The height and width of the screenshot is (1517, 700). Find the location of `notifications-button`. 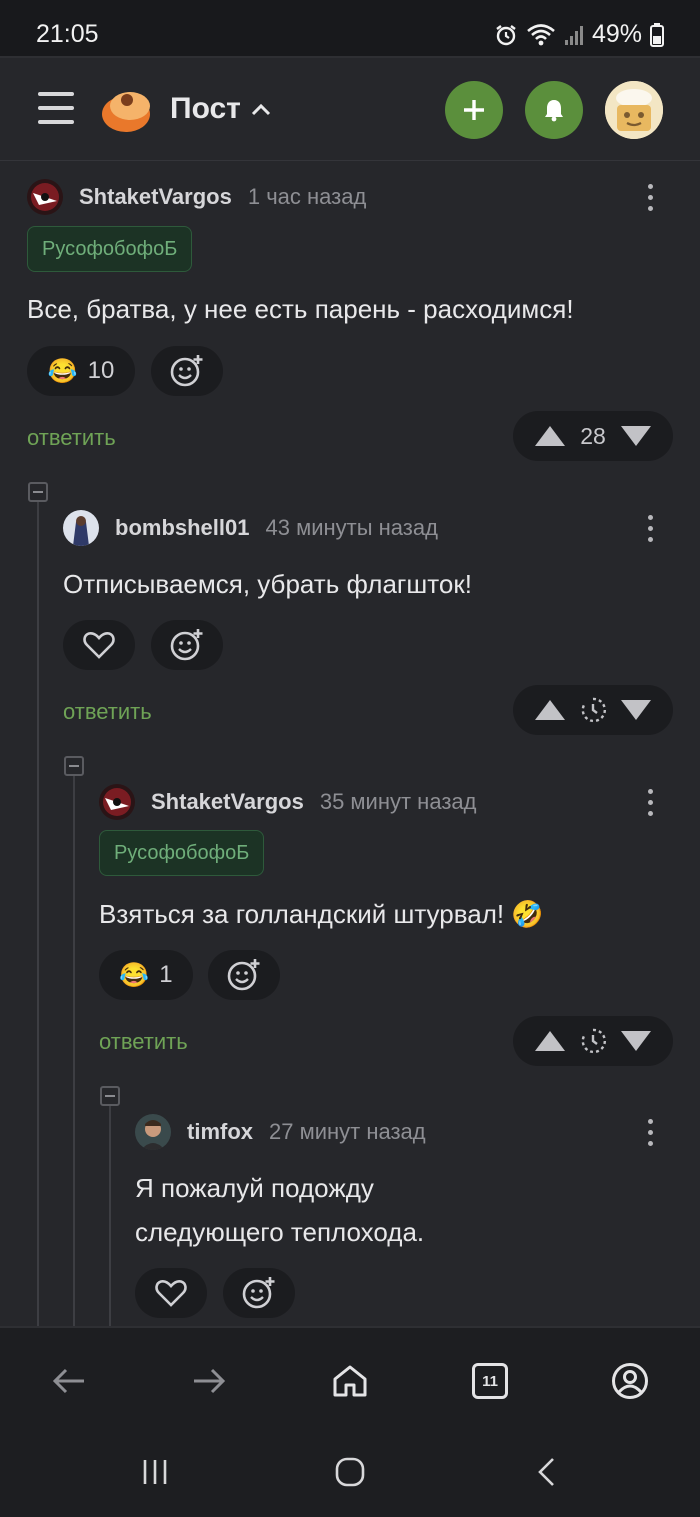

notifications-button is located at coordinates (554, 110).